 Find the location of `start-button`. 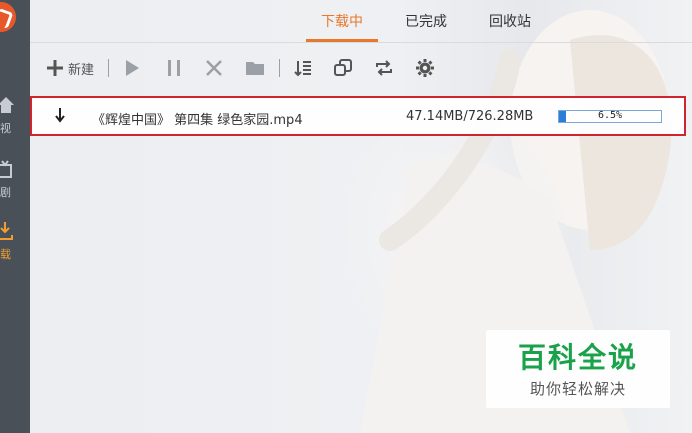

start-button is located at coordinates (132, 68).